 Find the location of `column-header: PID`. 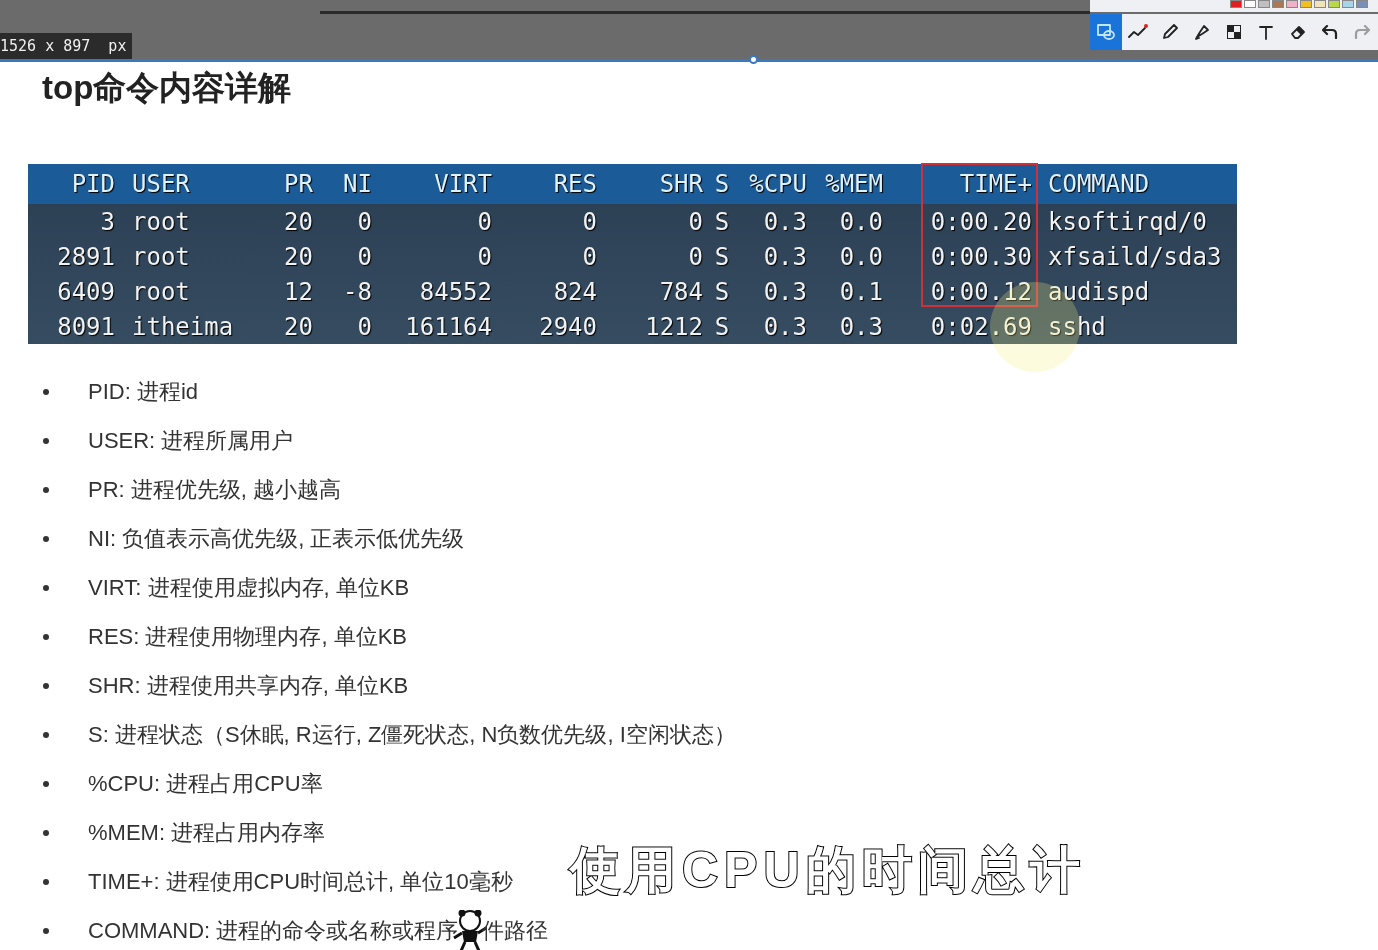

column-header: PID is located at coordinates (93, 184).